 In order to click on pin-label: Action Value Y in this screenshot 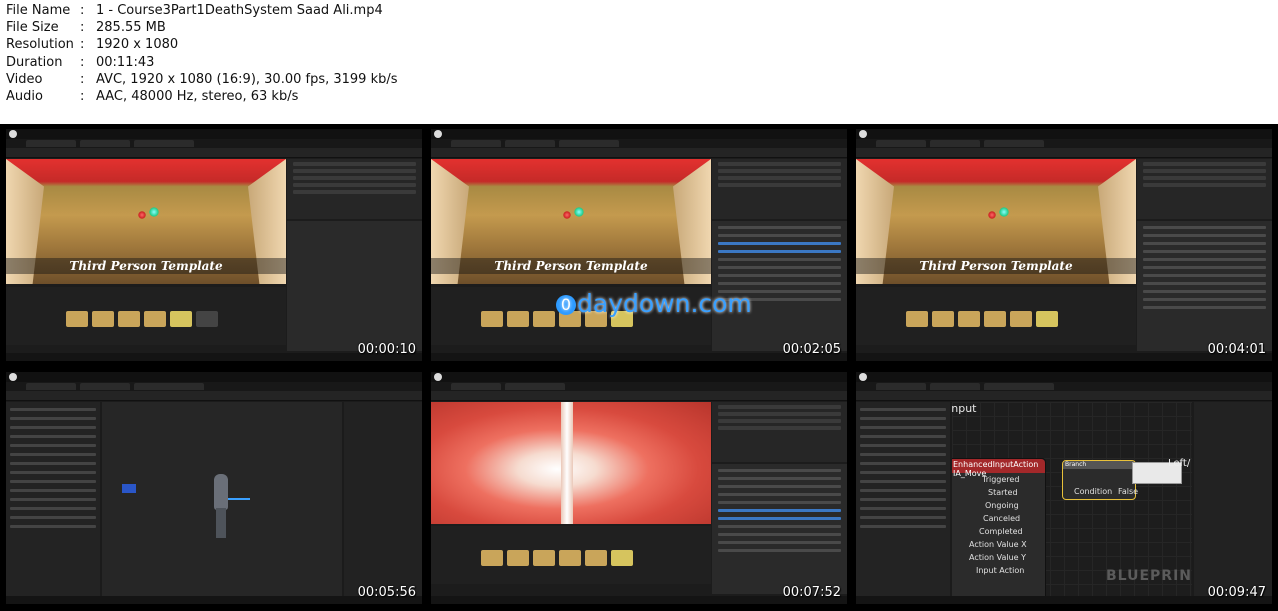, I will do `click(997, 557)`.